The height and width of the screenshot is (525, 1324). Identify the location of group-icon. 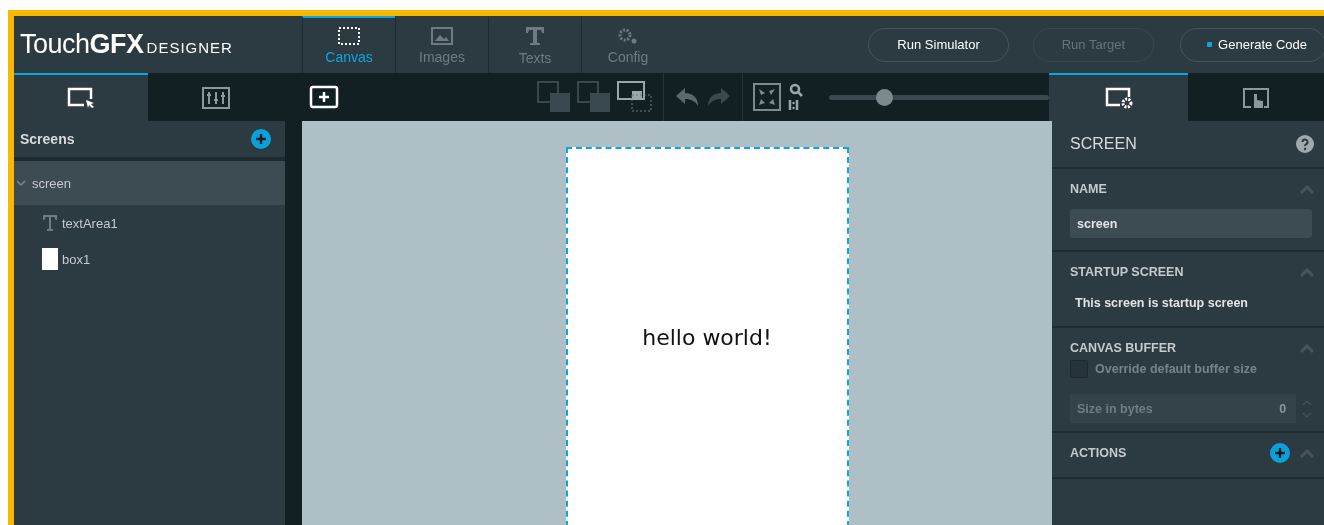
(635, 97).